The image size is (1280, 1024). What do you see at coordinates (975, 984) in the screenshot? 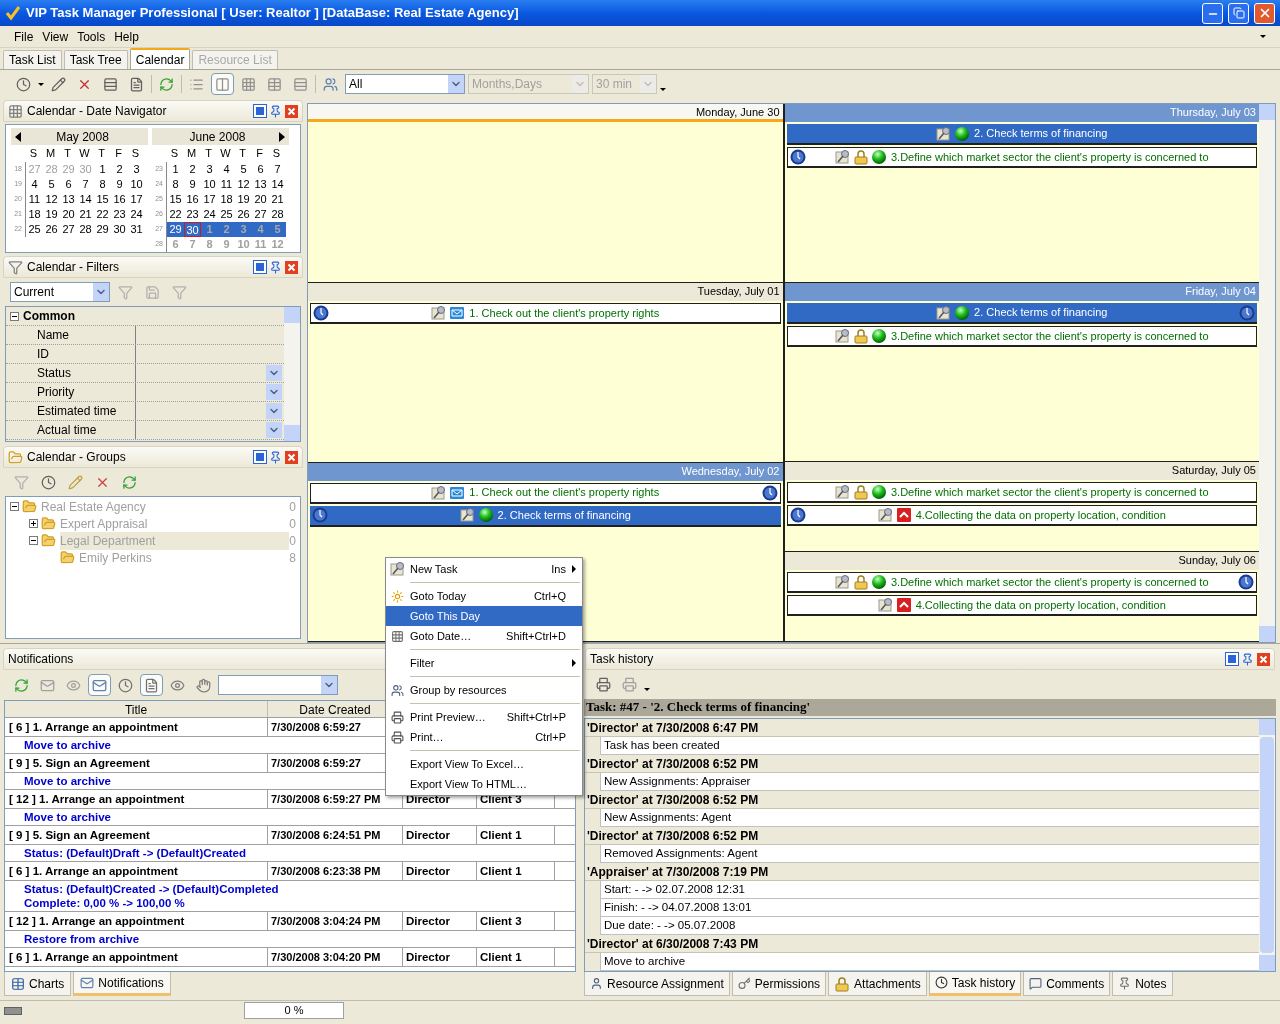
I see `tab: Task history` at bounding box center [975, 984].